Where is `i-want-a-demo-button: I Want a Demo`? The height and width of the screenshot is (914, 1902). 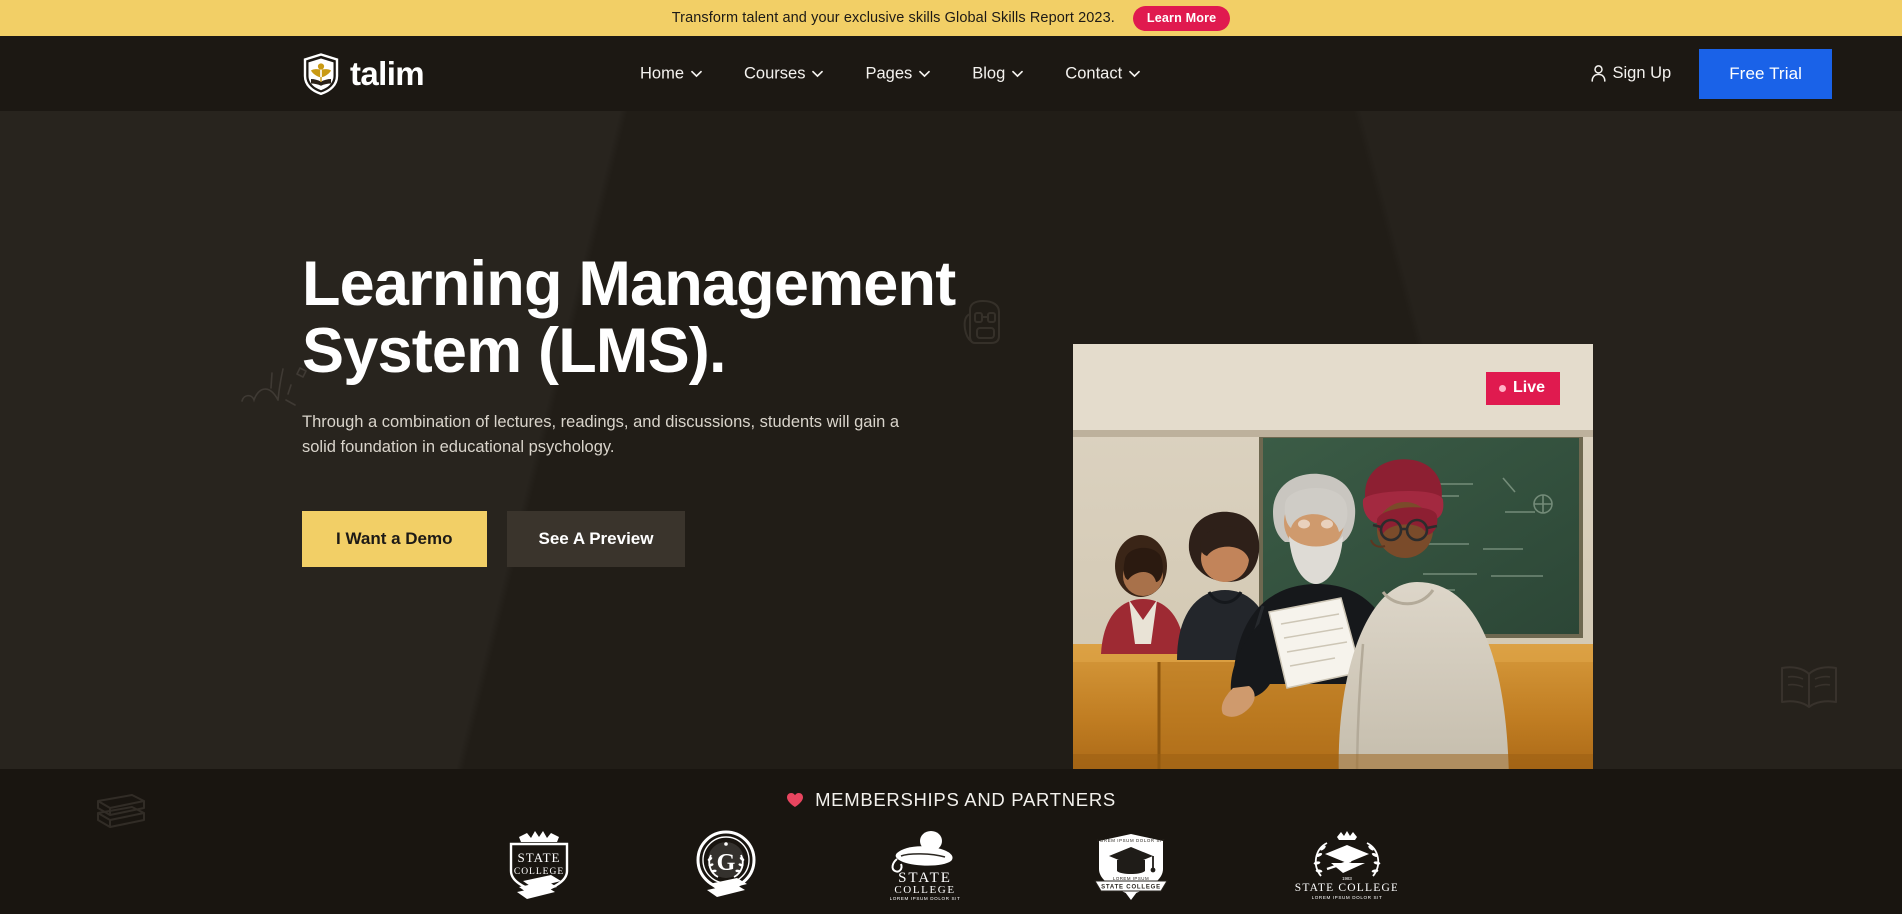 i-want-a-demo-button: I Want a Demo is located at coordinates (394, 538).